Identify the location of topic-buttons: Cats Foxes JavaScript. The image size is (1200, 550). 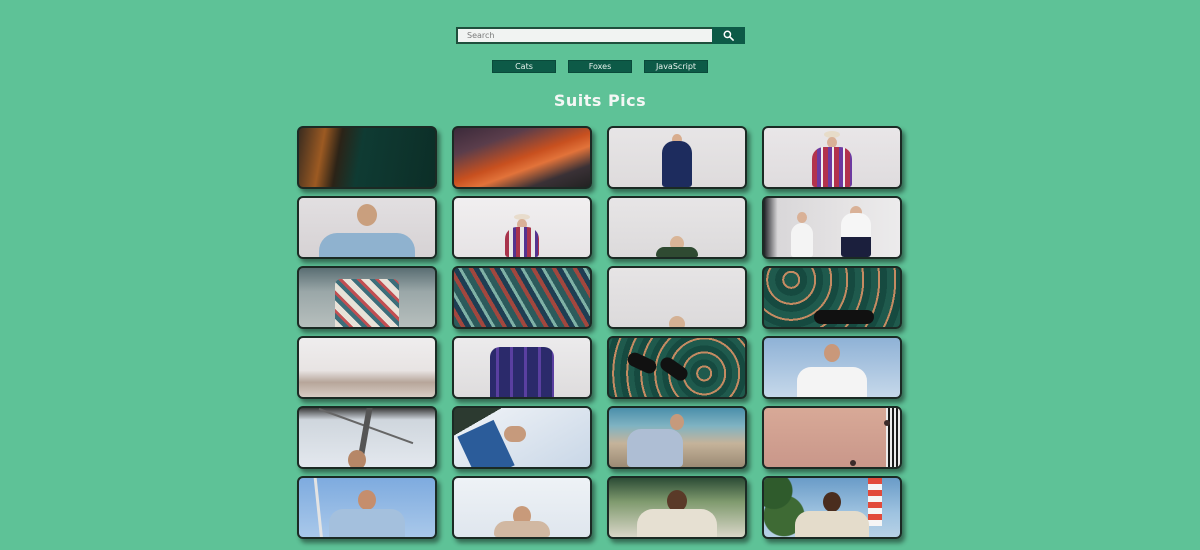
(600, 66).